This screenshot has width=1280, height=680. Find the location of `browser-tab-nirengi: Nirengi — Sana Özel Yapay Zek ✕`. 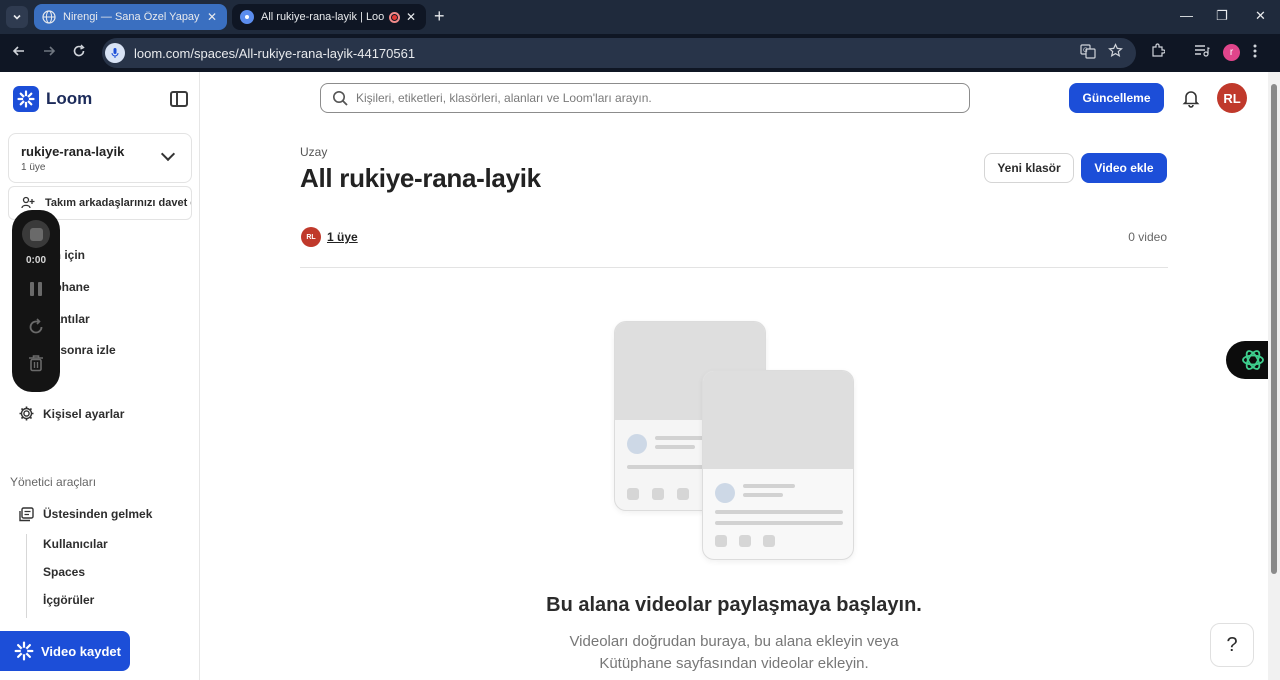

browser-tab-nirengi: Nirengi — Sana Özel Yapay Zek ✕ is located at coordinates (130, 17).